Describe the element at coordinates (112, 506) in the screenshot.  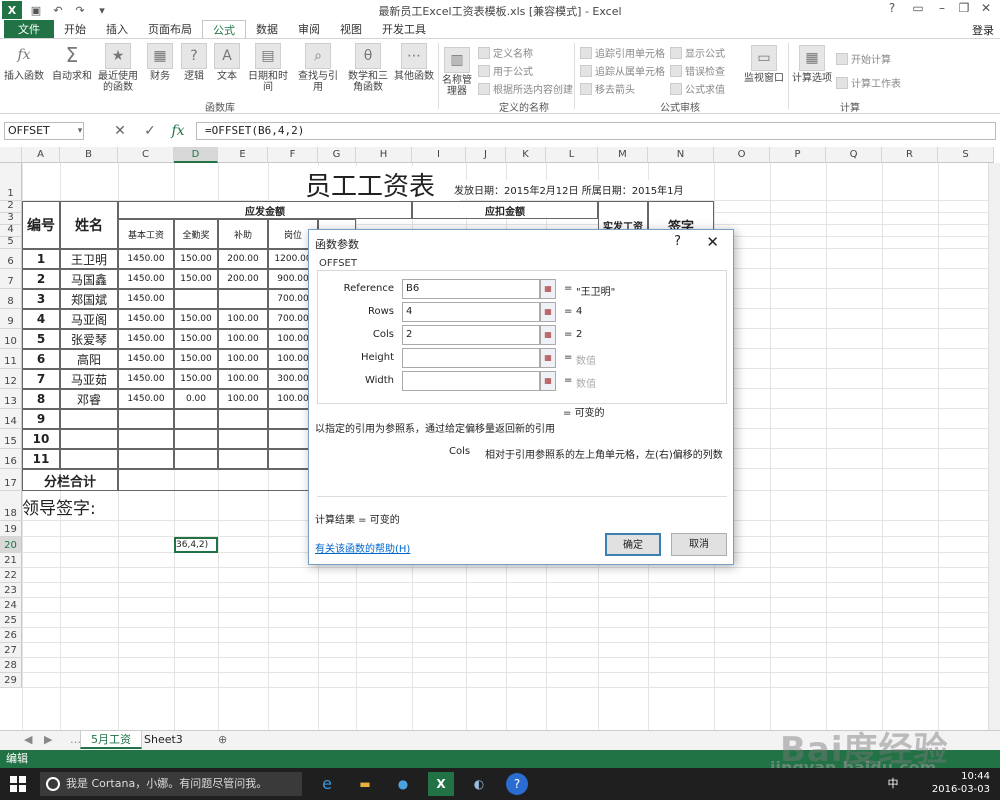
I see `leader-sign-label: 领导签字:` at that location.